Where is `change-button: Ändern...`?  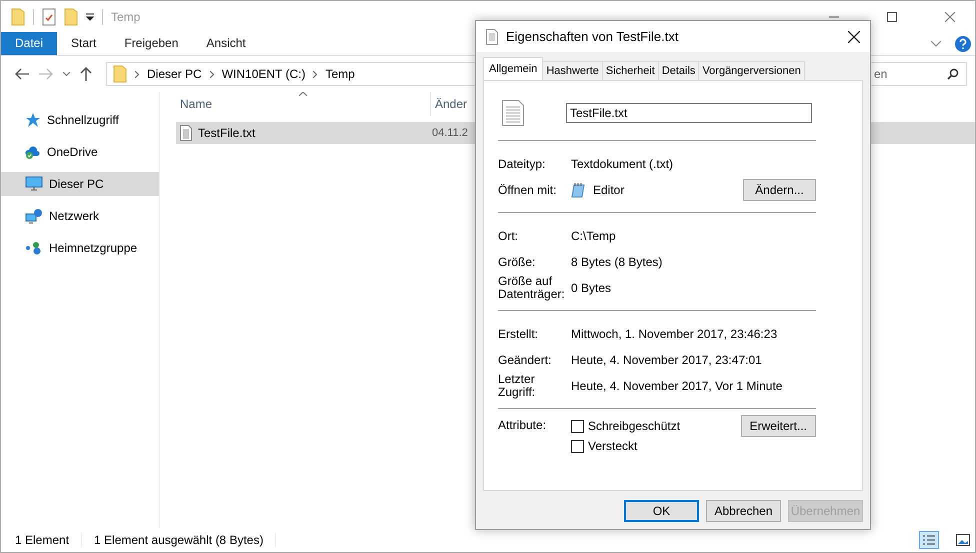
change-button: Ändern... is located at coordinates (779, 190).